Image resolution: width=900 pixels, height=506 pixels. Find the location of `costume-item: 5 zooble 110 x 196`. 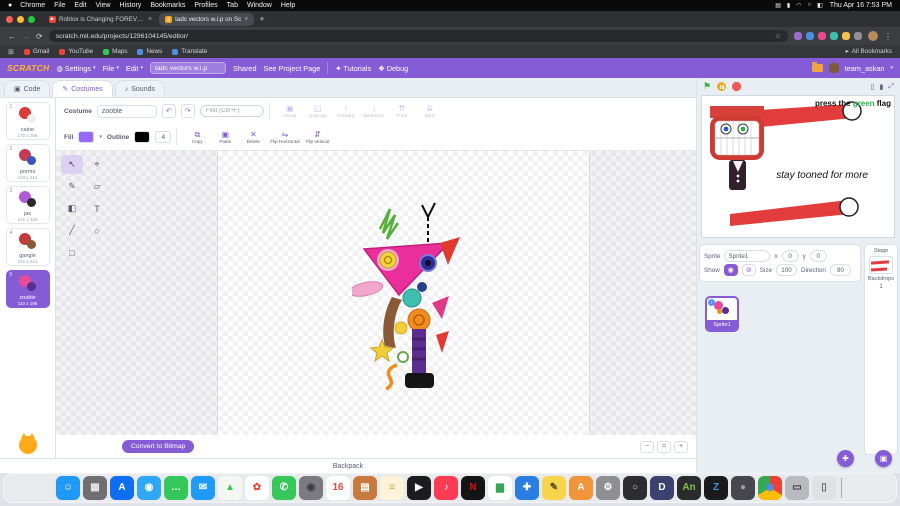

costume-item: 5 zooble 110 x 196 is located at coordinates (27, 289).